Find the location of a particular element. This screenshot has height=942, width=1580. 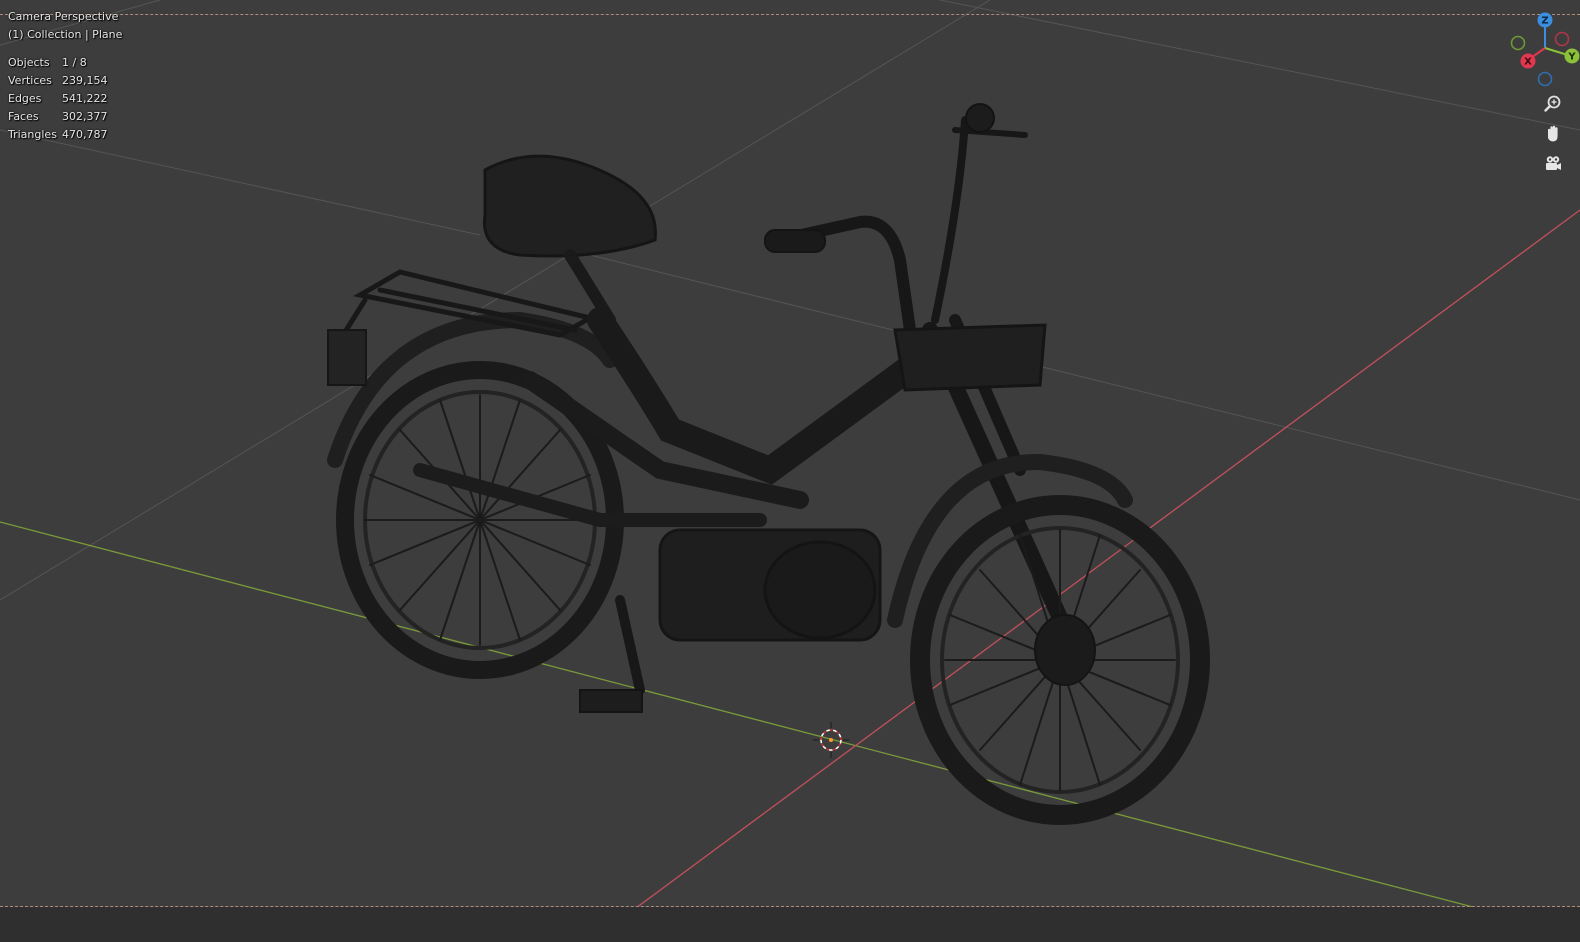

stat-edges: Edges 541,222 is located at coordinates (65, 99).